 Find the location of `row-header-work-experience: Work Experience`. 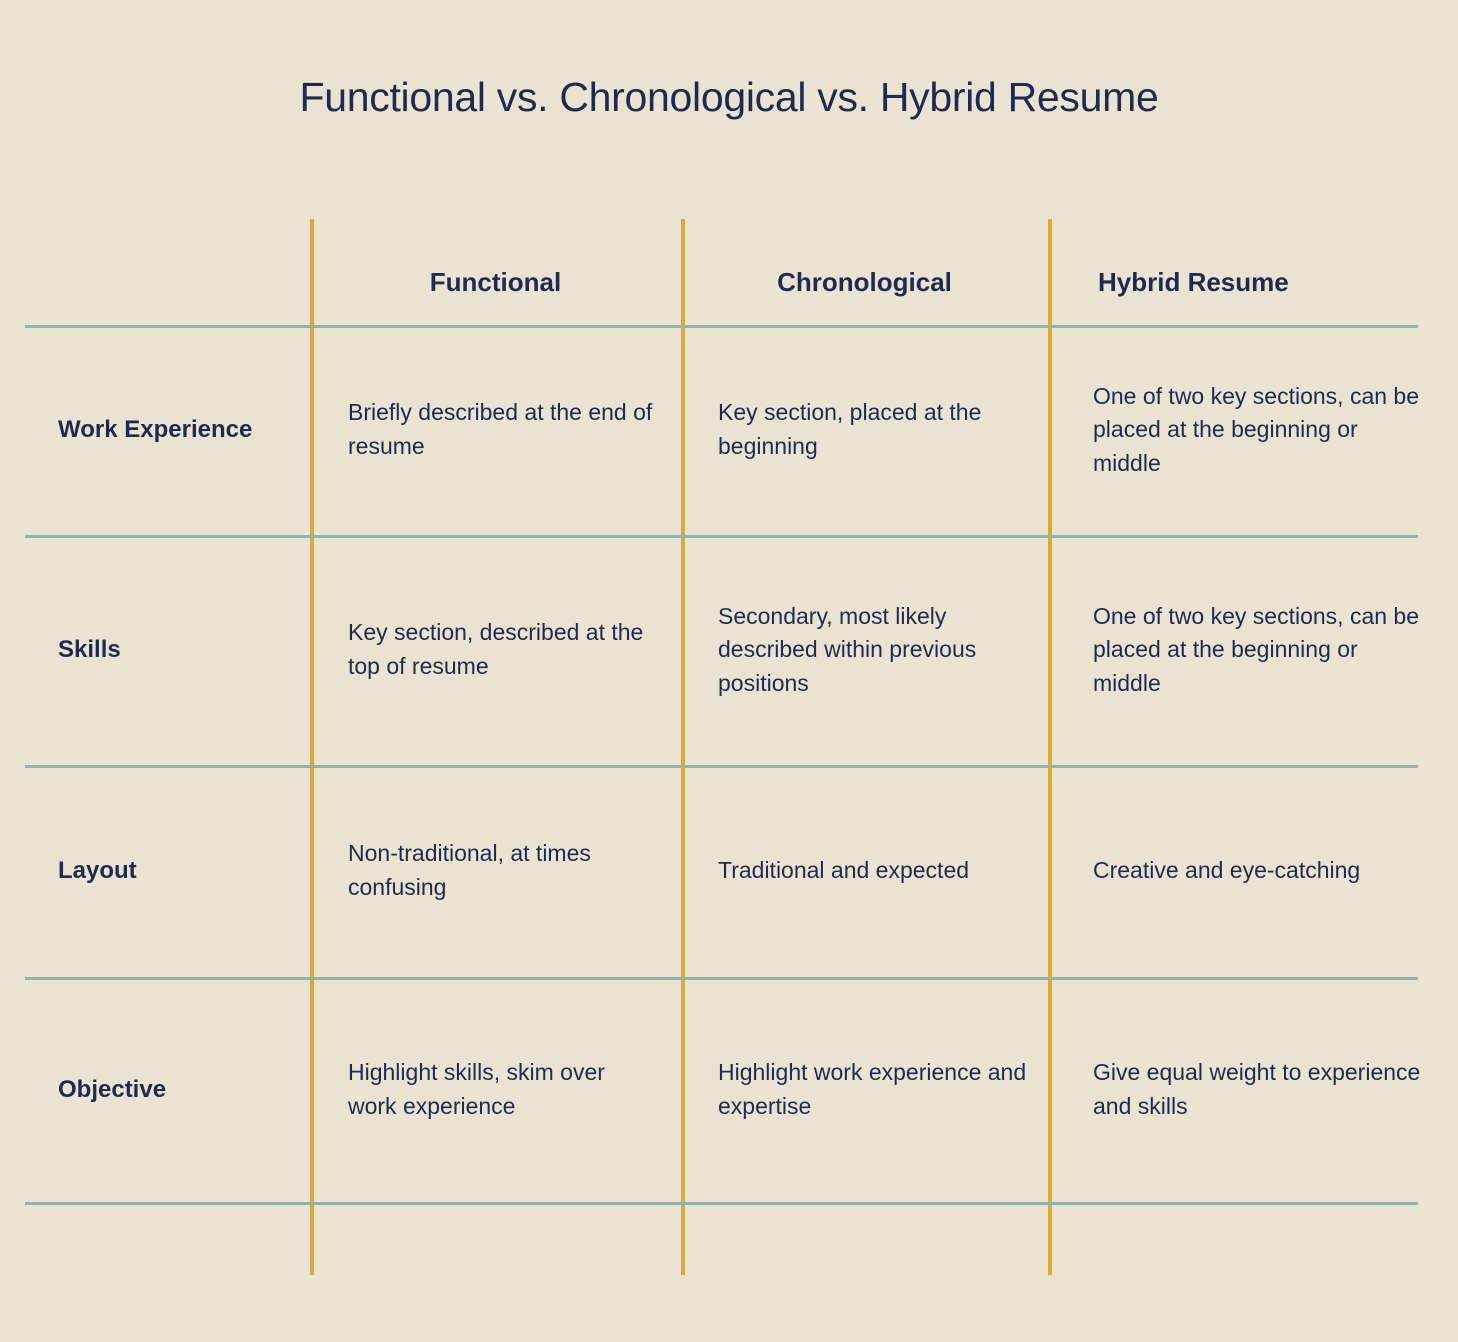

row-header-work-experience: Work Experience is located at coordinates (155, 430).